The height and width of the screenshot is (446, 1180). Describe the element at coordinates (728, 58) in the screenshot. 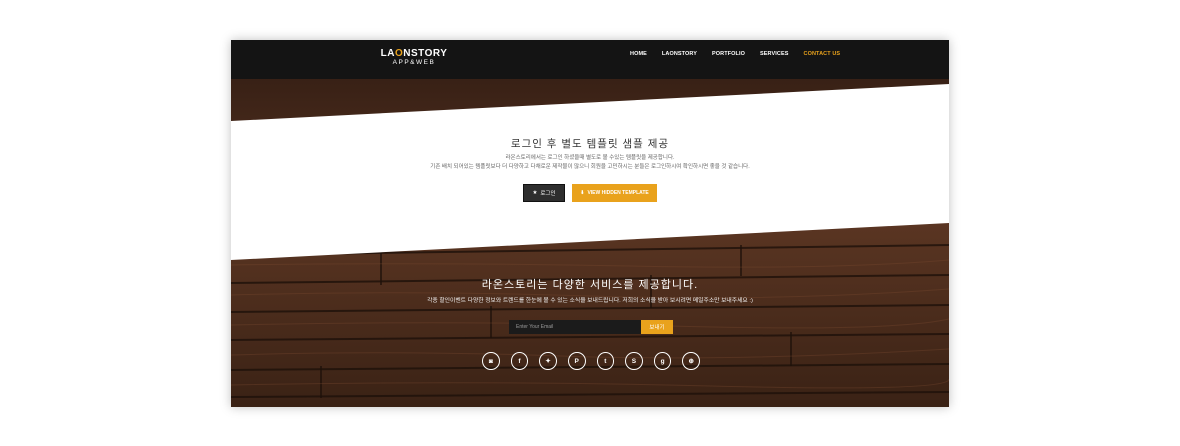

I see `nav-portfolio: PORTFOLIO` at that location.